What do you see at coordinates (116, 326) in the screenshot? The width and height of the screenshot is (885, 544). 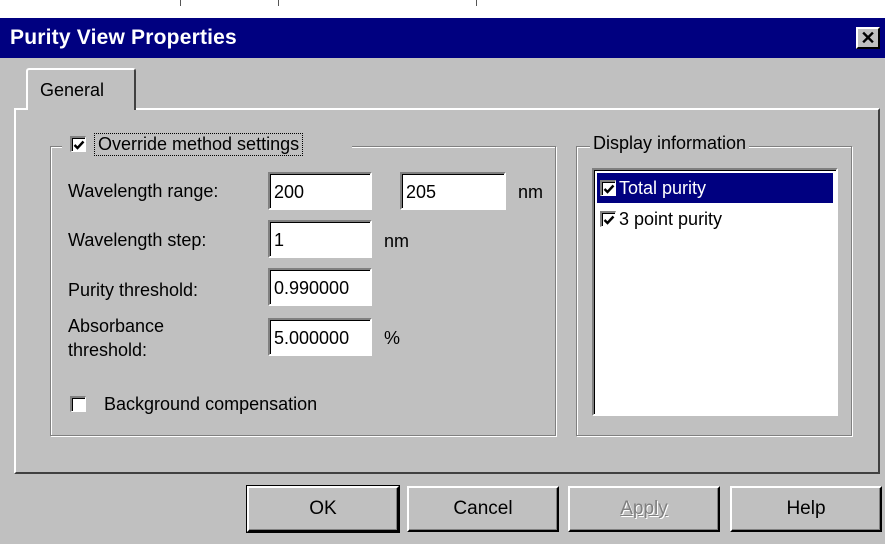 I see `absorbance-threshold-label-line1: Absorbance` at bounding box center [116, 326].